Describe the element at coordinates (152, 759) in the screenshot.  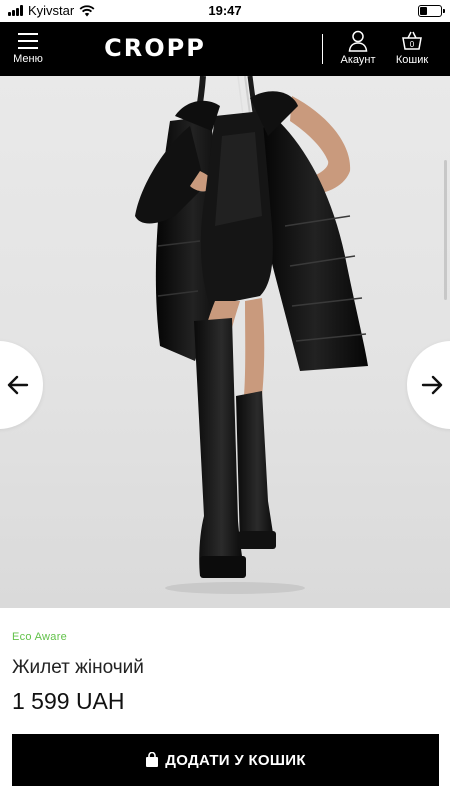
I see `shopping-bag-icon` at that location.